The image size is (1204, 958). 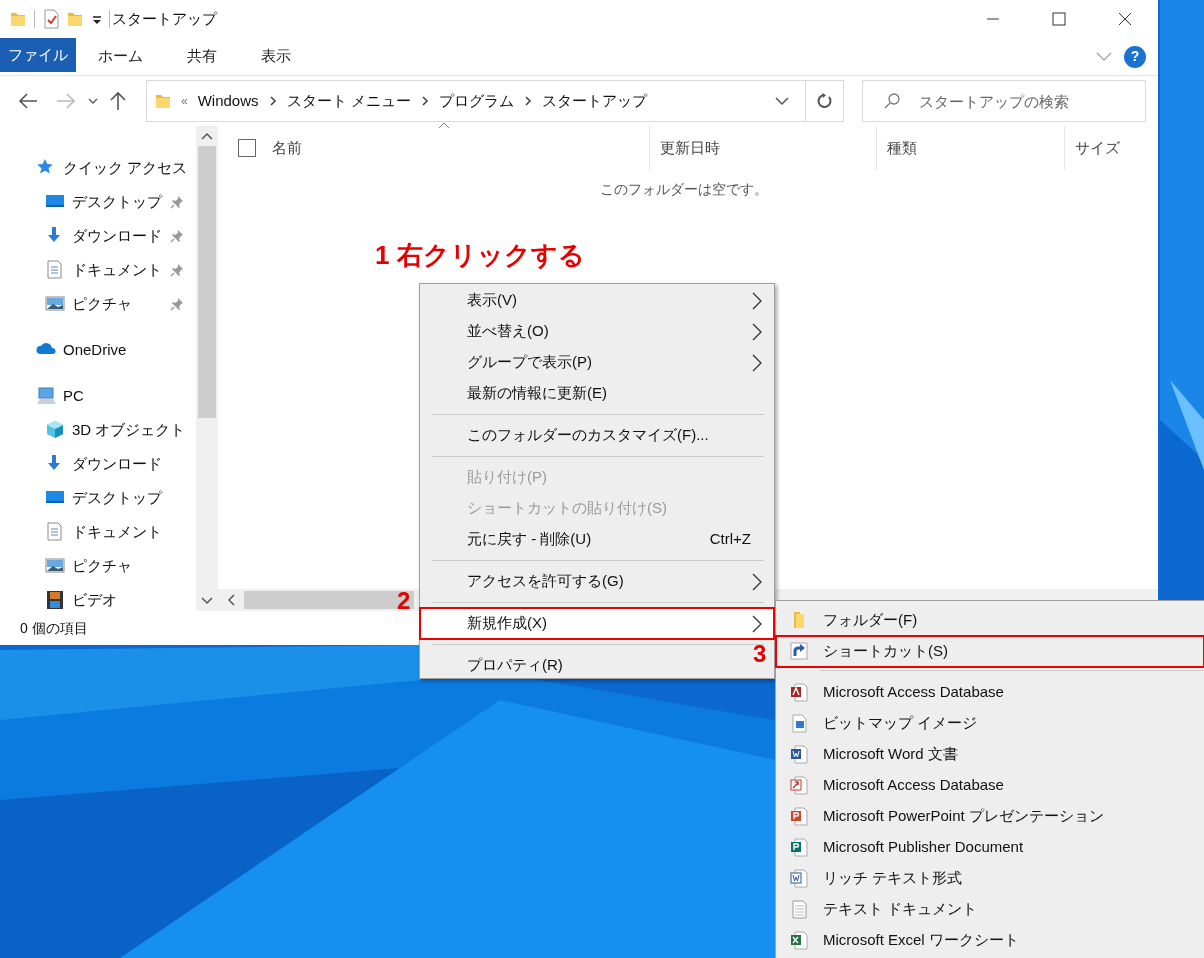 What do you see at coordinates (597, 362) in the screenshot?
I see `menu-item: グループで表示(P)` at bounding box center [597, 362].